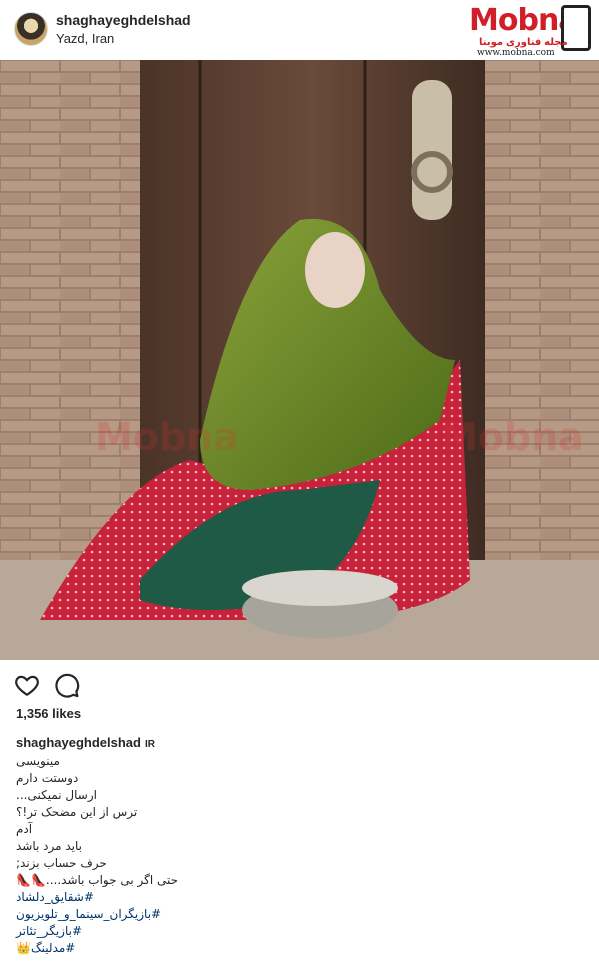  Describe the element at coordinates (167, 437) in the screenshot. I see `watermark-left: Mobna` at that location.